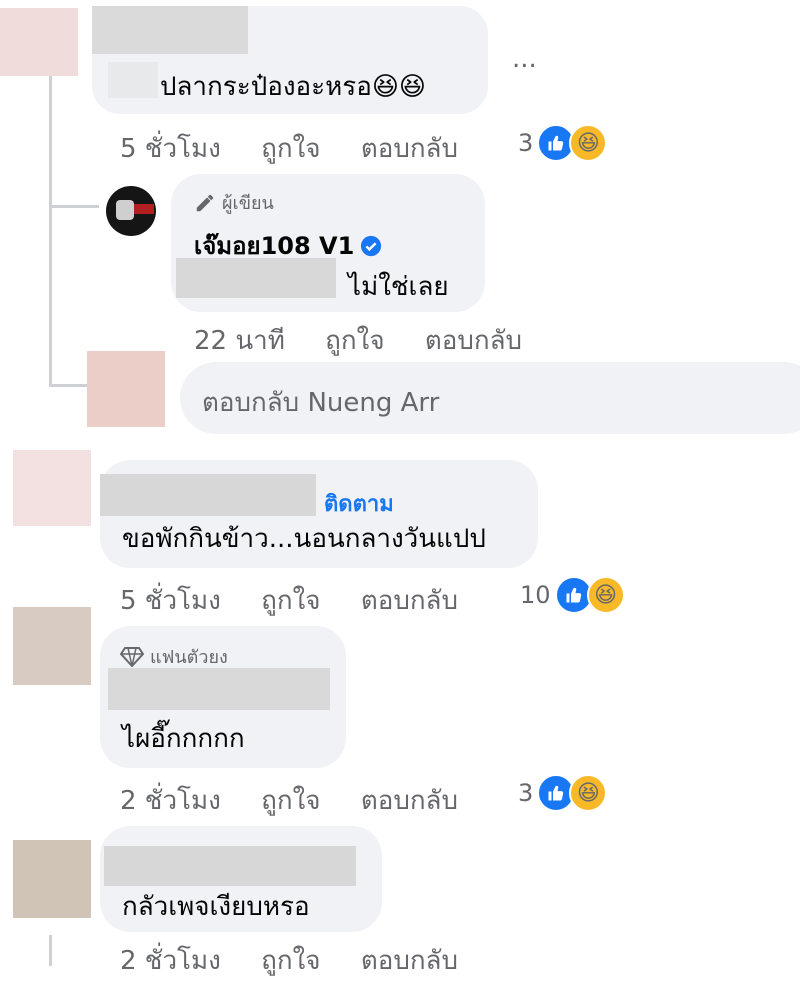  Describe the element at coordinates (189, 657) in the screenshot. I see `badge-label: แฟนตัวยง` at that location.